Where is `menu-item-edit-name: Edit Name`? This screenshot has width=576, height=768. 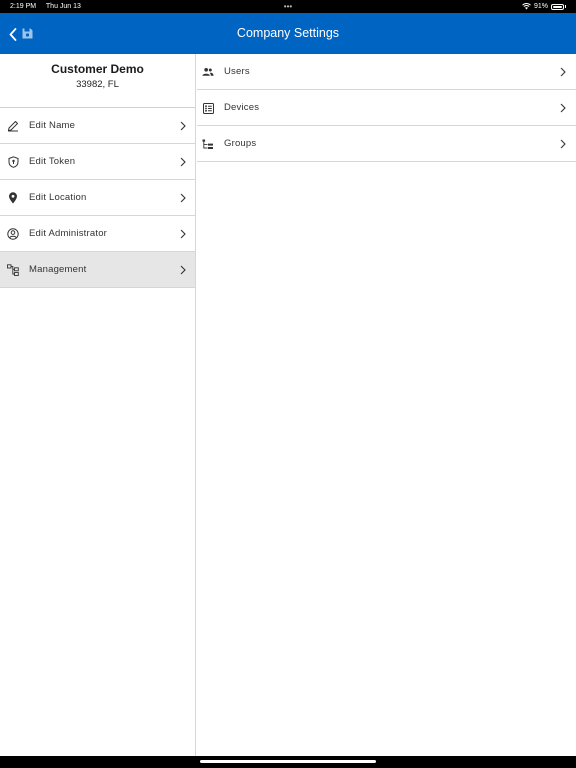
menu-item-edit-name: Edit Name is located at coordinates (97, 126).